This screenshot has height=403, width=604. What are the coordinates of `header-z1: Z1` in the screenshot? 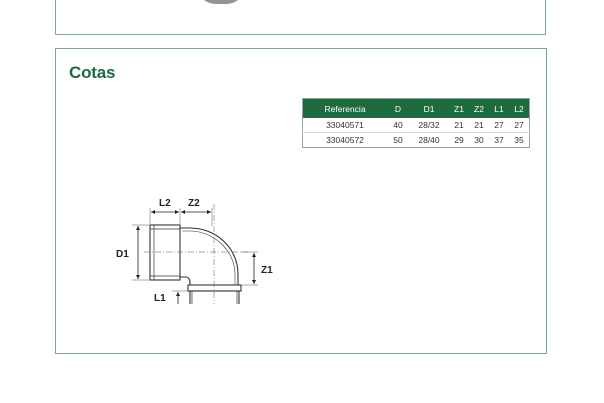 It's located at (459, 108).